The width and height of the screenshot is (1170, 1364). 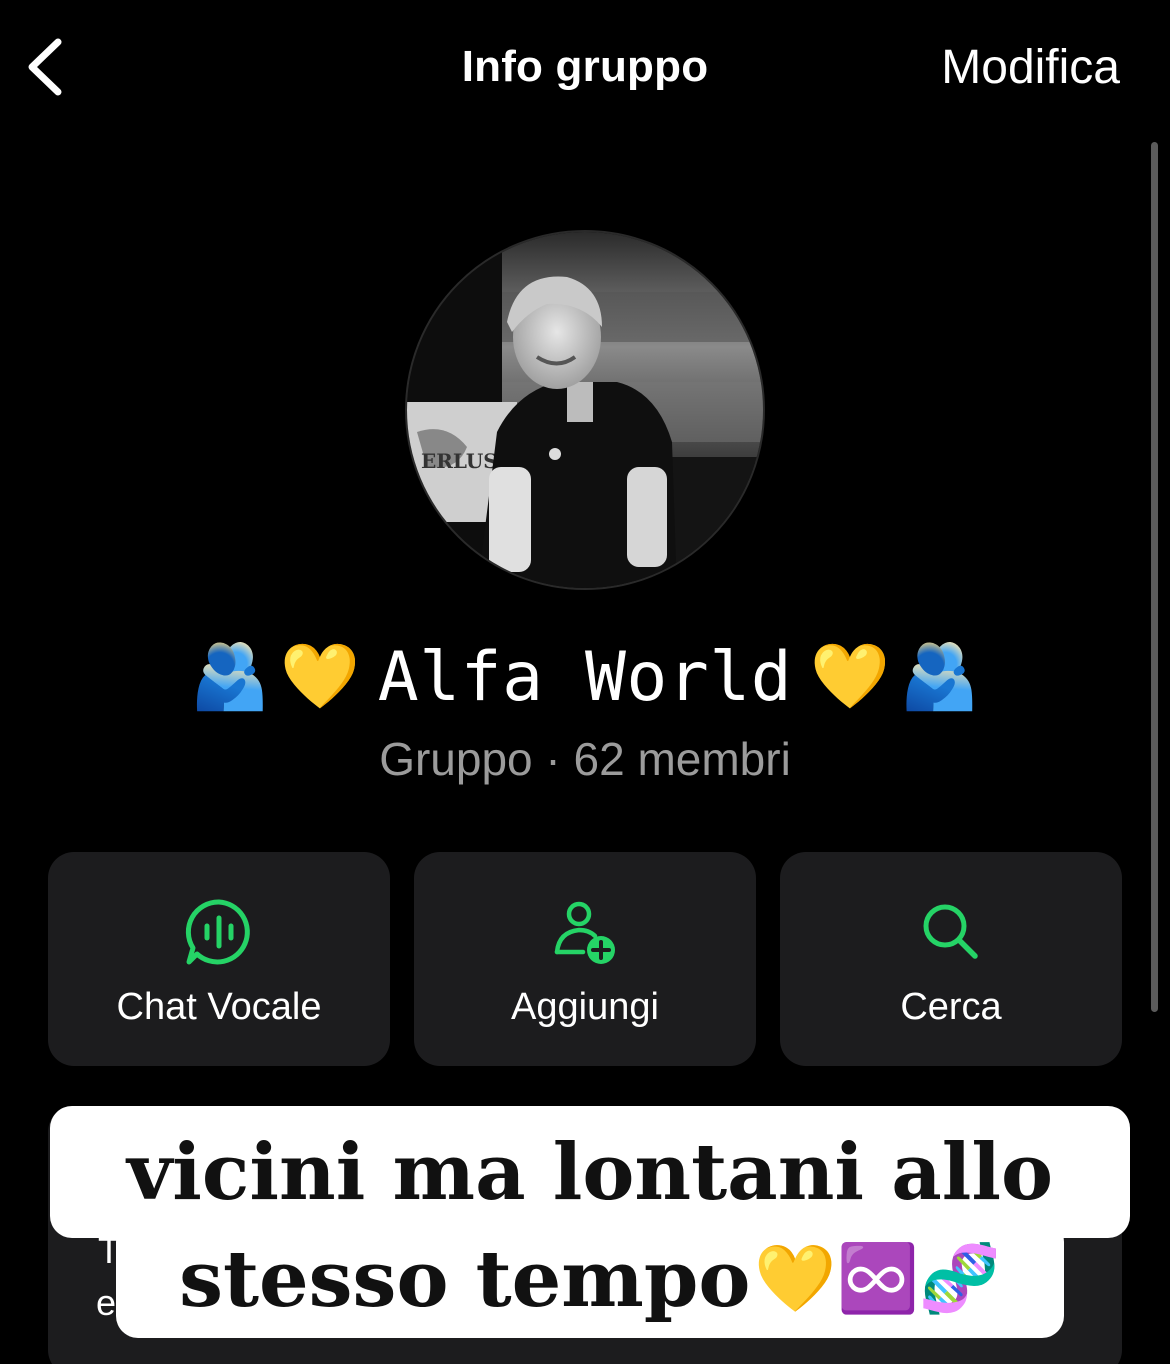 I want to click on caption-text: stesso tempo, so click(x=465, y=1279).